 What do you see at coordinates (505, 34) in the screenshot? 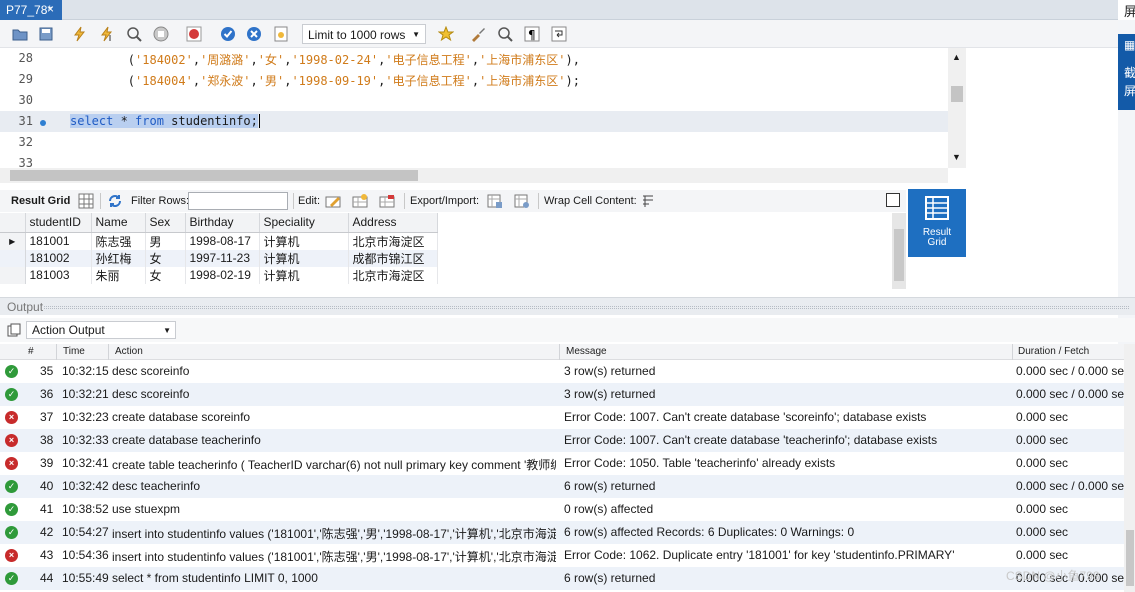
I see `find-icon` at bounding box center [505, 34].